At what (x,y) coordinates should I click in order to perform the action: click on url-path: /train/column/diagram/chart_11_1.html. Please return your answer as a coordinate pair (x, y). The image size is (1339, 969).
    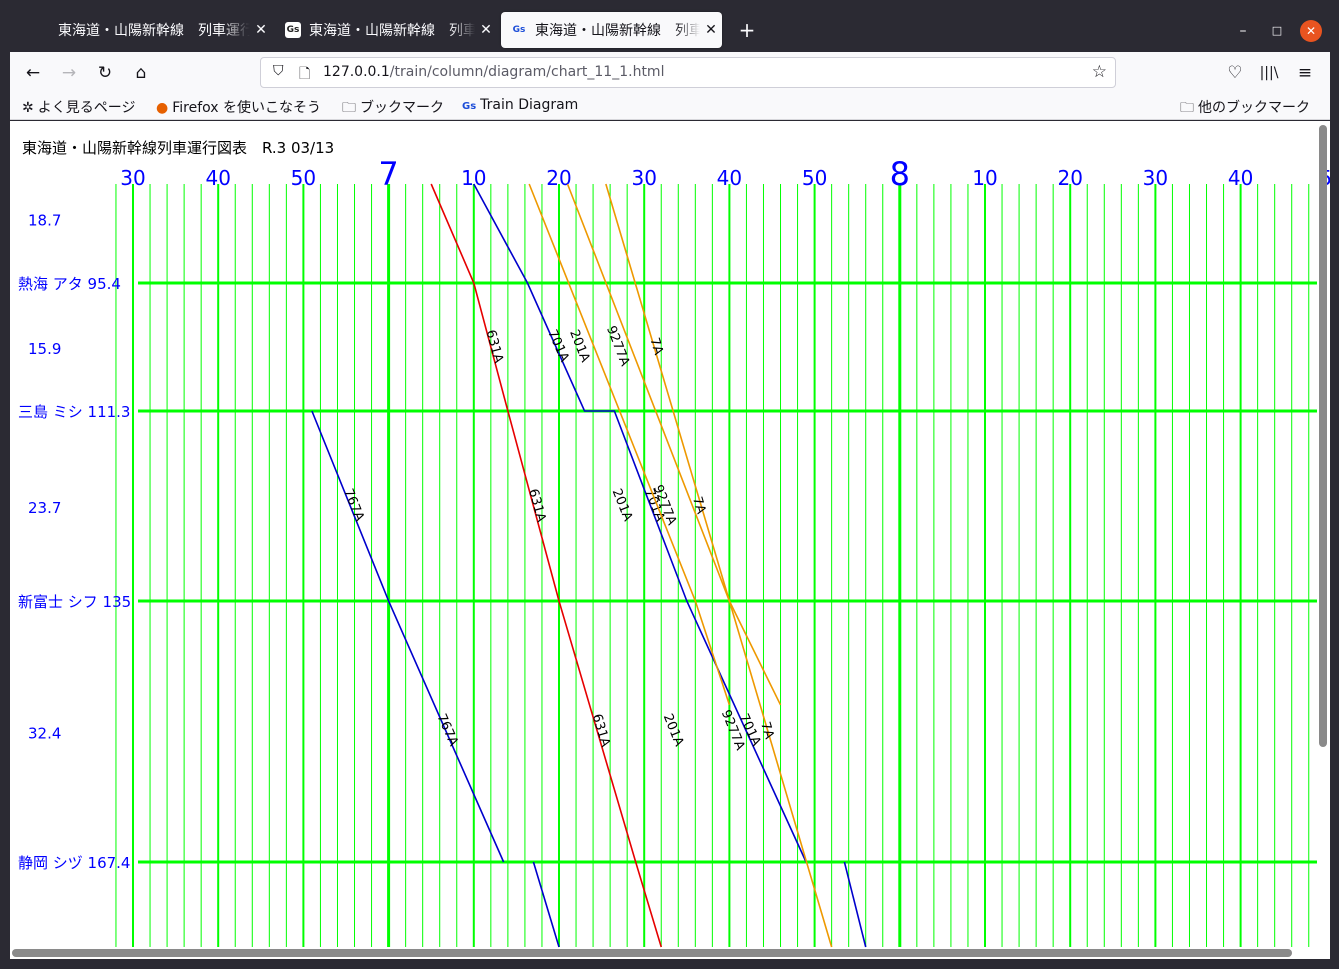
    Looking at the image, I should click on (527, 72).